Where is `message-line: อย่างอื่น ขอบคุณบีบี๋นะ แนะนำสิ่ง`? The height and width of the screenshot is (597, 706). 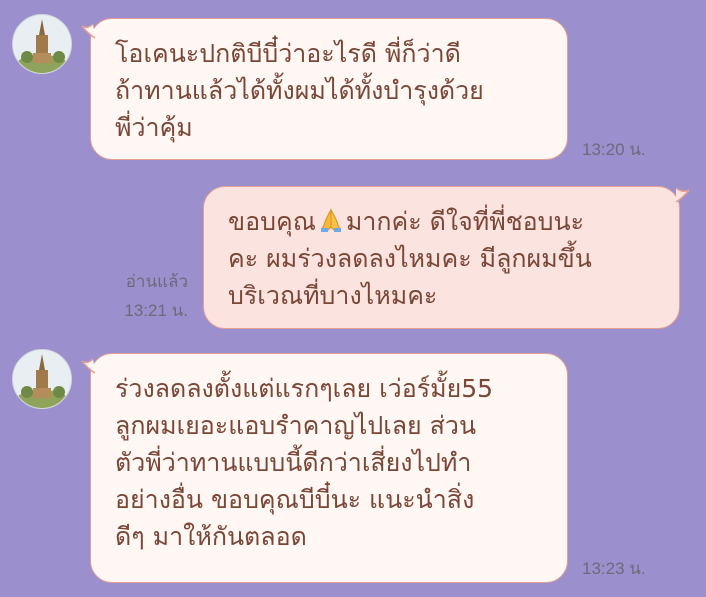
message-line: อย่างอื่น ขอบคุณบีบี๋นะ แนะนำสิ่ง is located at coordinates (295, 499).